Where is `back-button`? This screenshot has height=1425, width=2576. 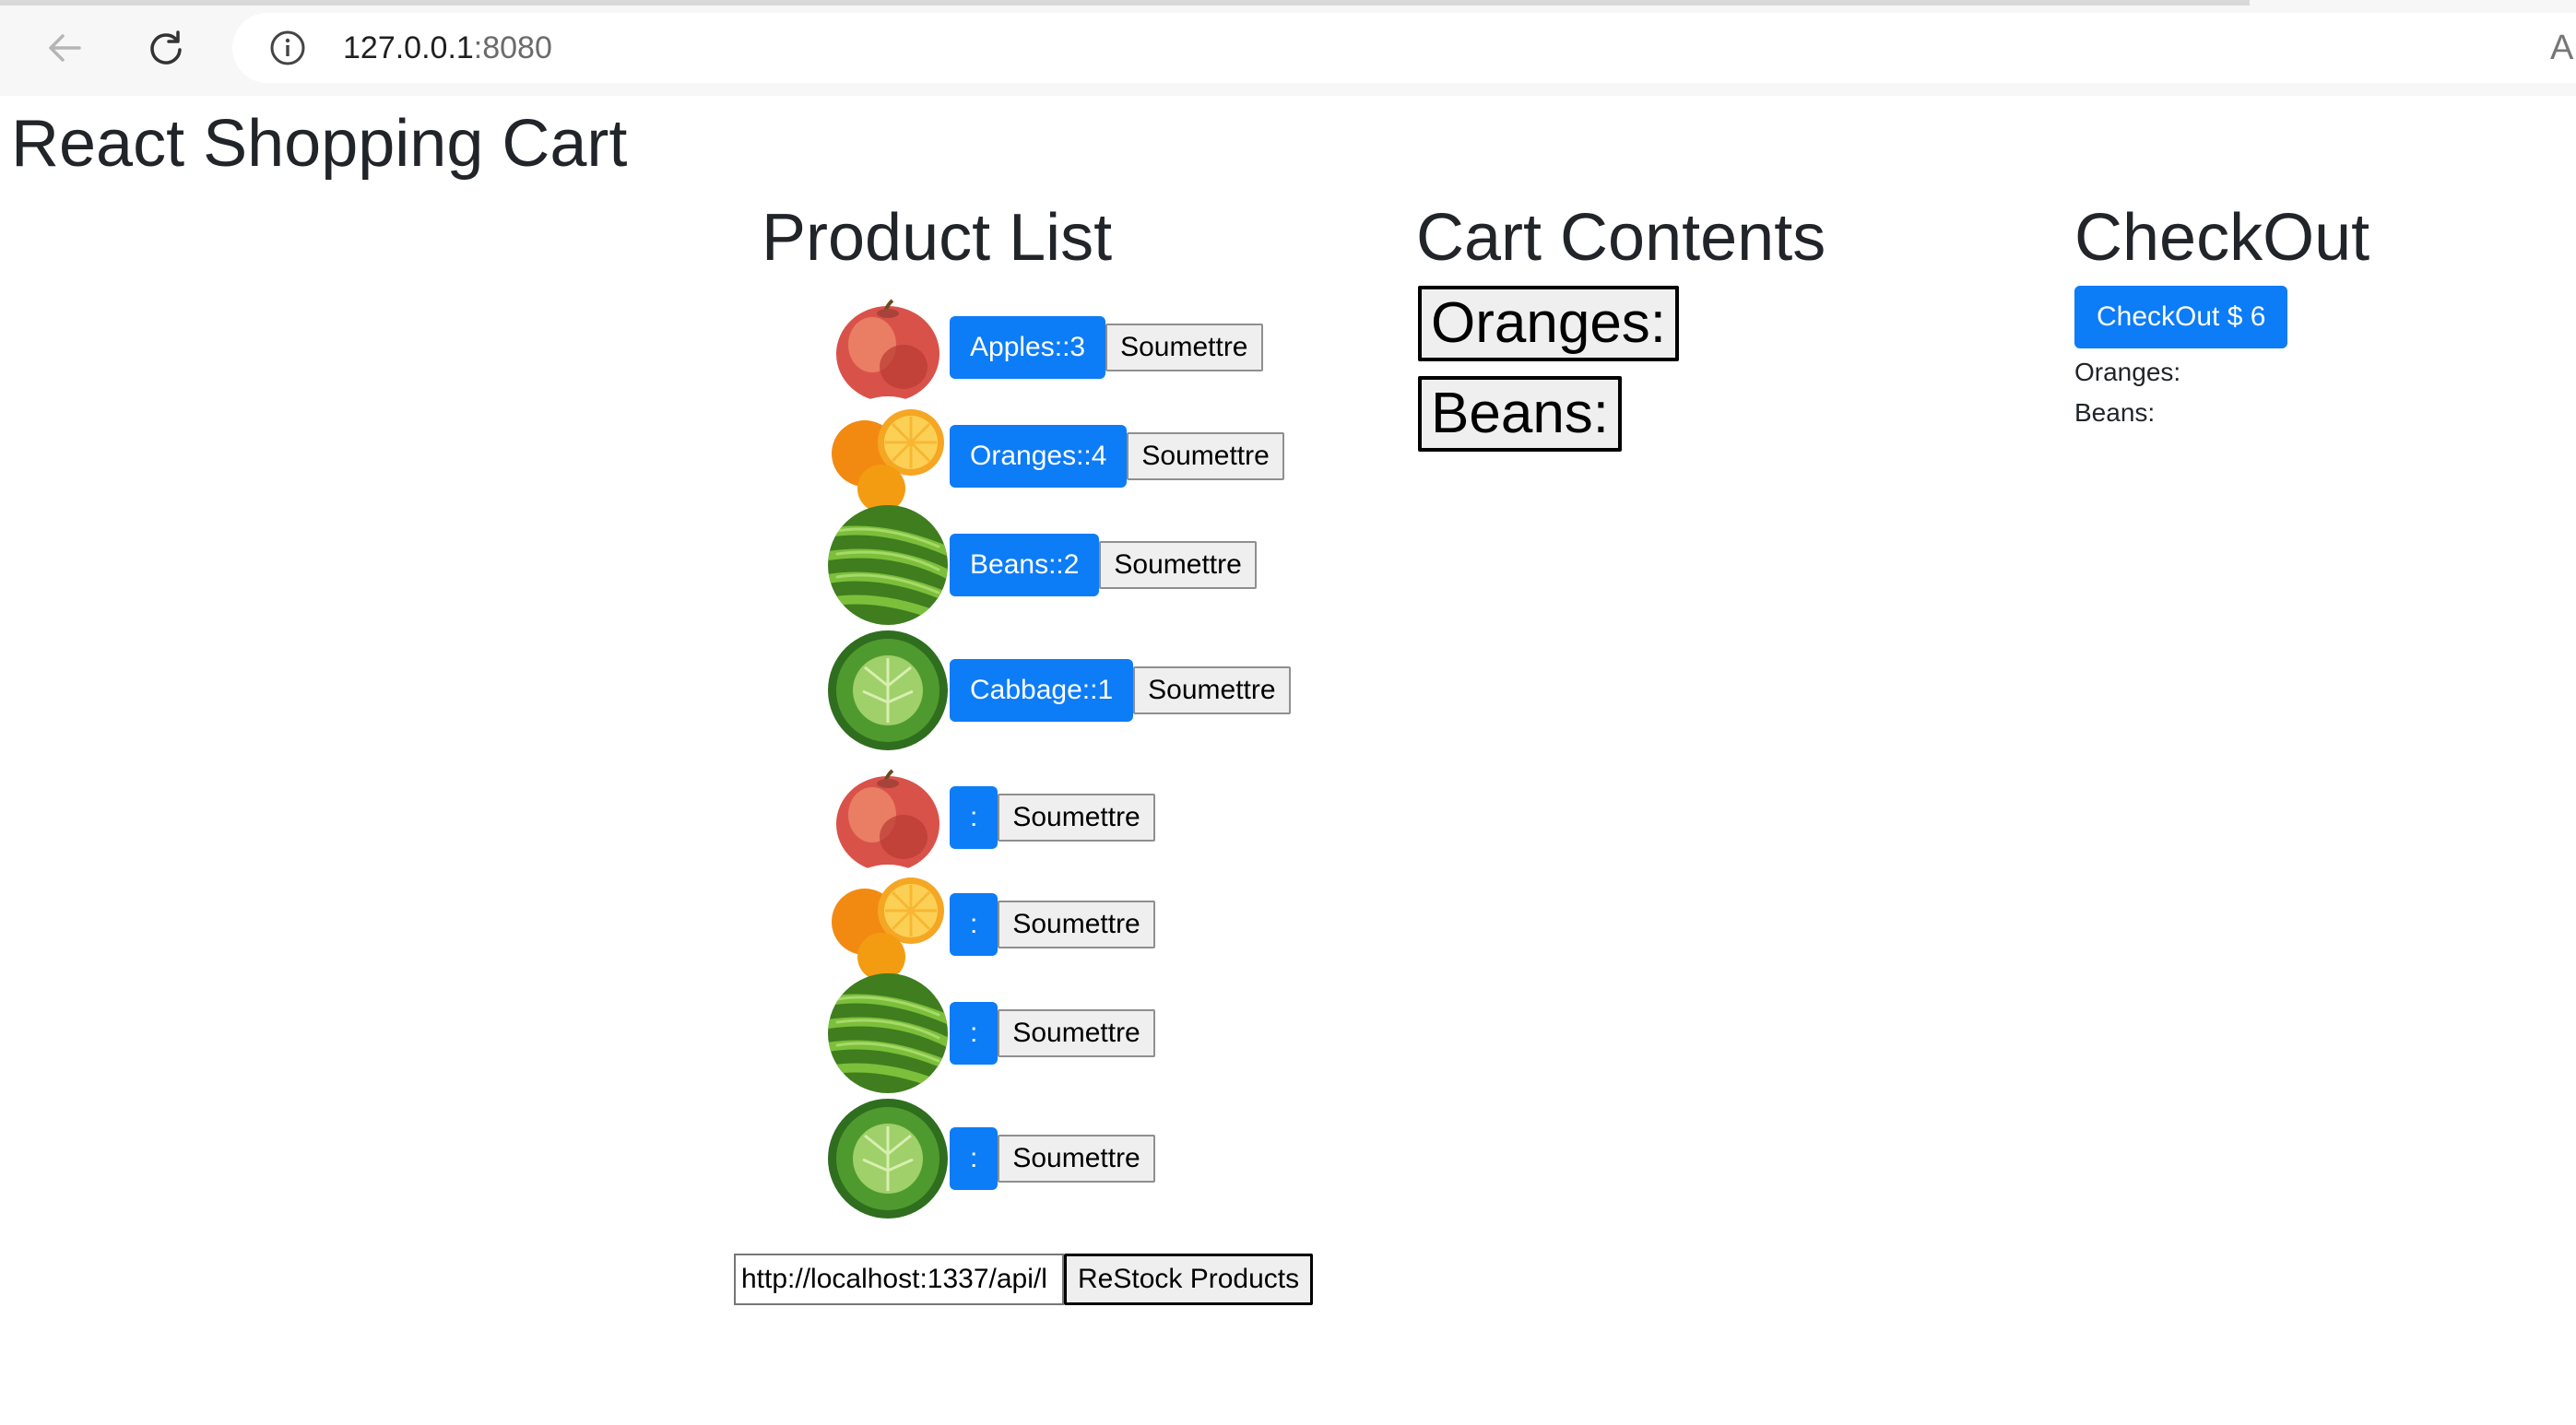
back-button is located at coordinates (64, 48).